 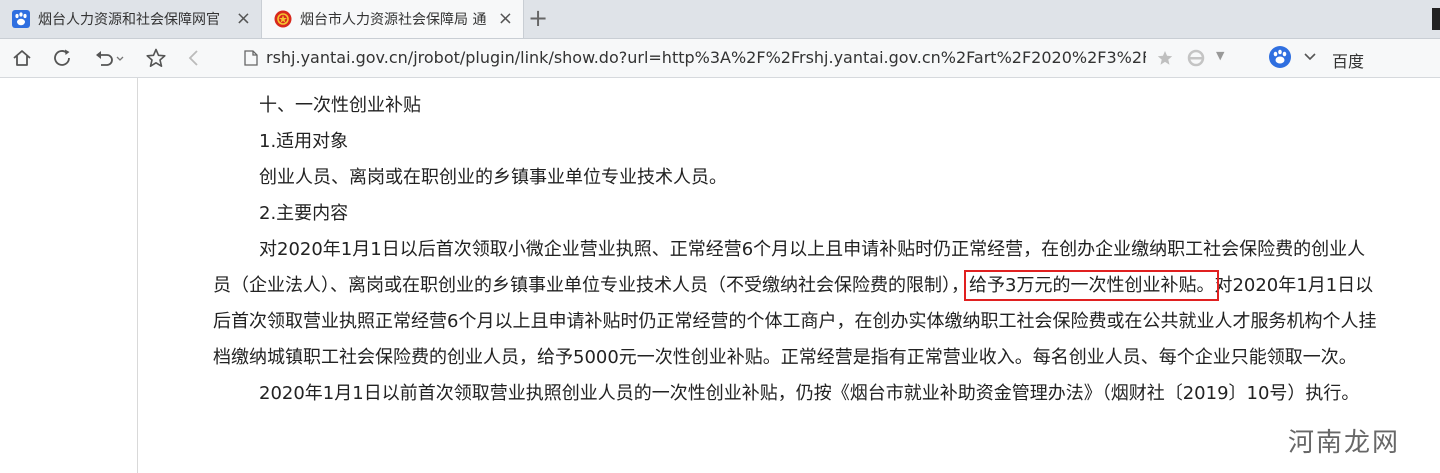 I want to click on favorite-button, so click(x=156, y=58).